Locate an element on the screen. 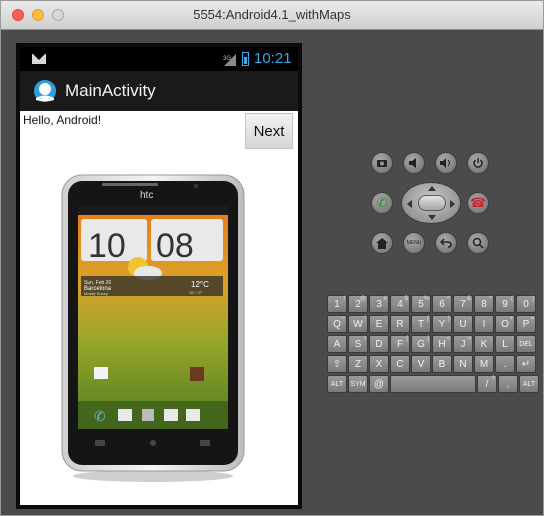 This screenshot has height=516, width=544. key-alt-label: ; is located at coordinates (491, 339).